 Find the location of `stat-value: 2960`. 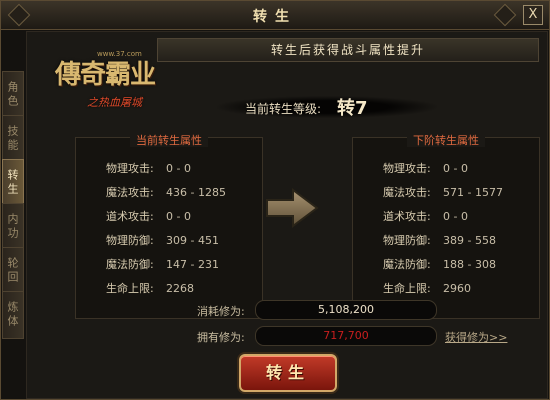

stat-value: 2960 is located at coordinates (457, 288).